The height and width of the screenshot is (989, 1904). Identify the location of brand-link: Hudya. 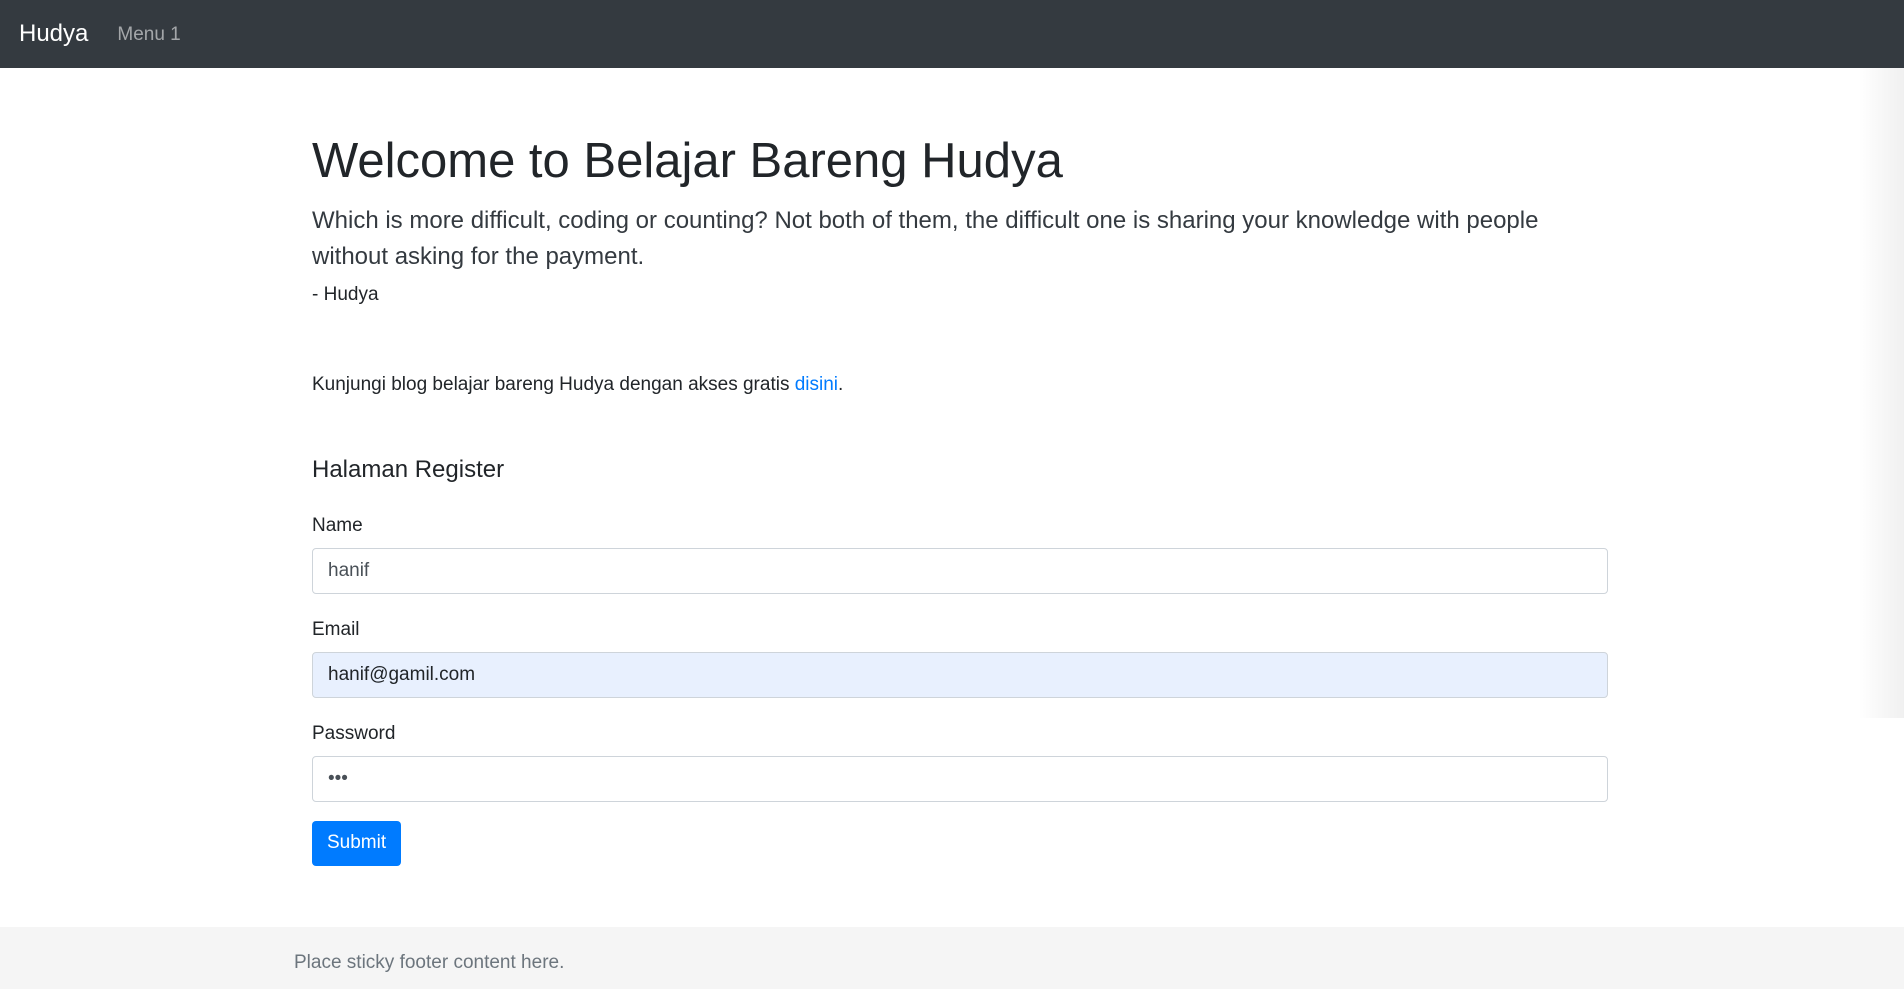
(53, 34).